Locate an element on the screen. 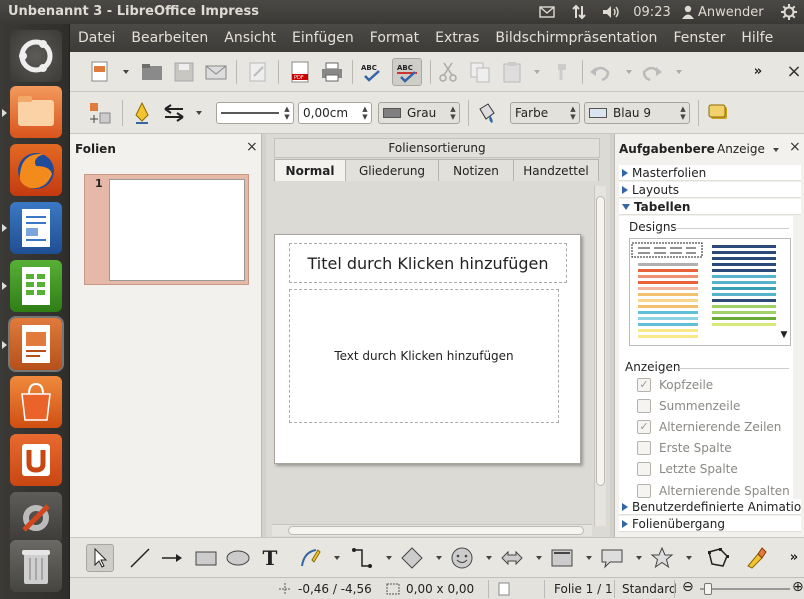  firefox-icon is located at coordinates (36, 170).